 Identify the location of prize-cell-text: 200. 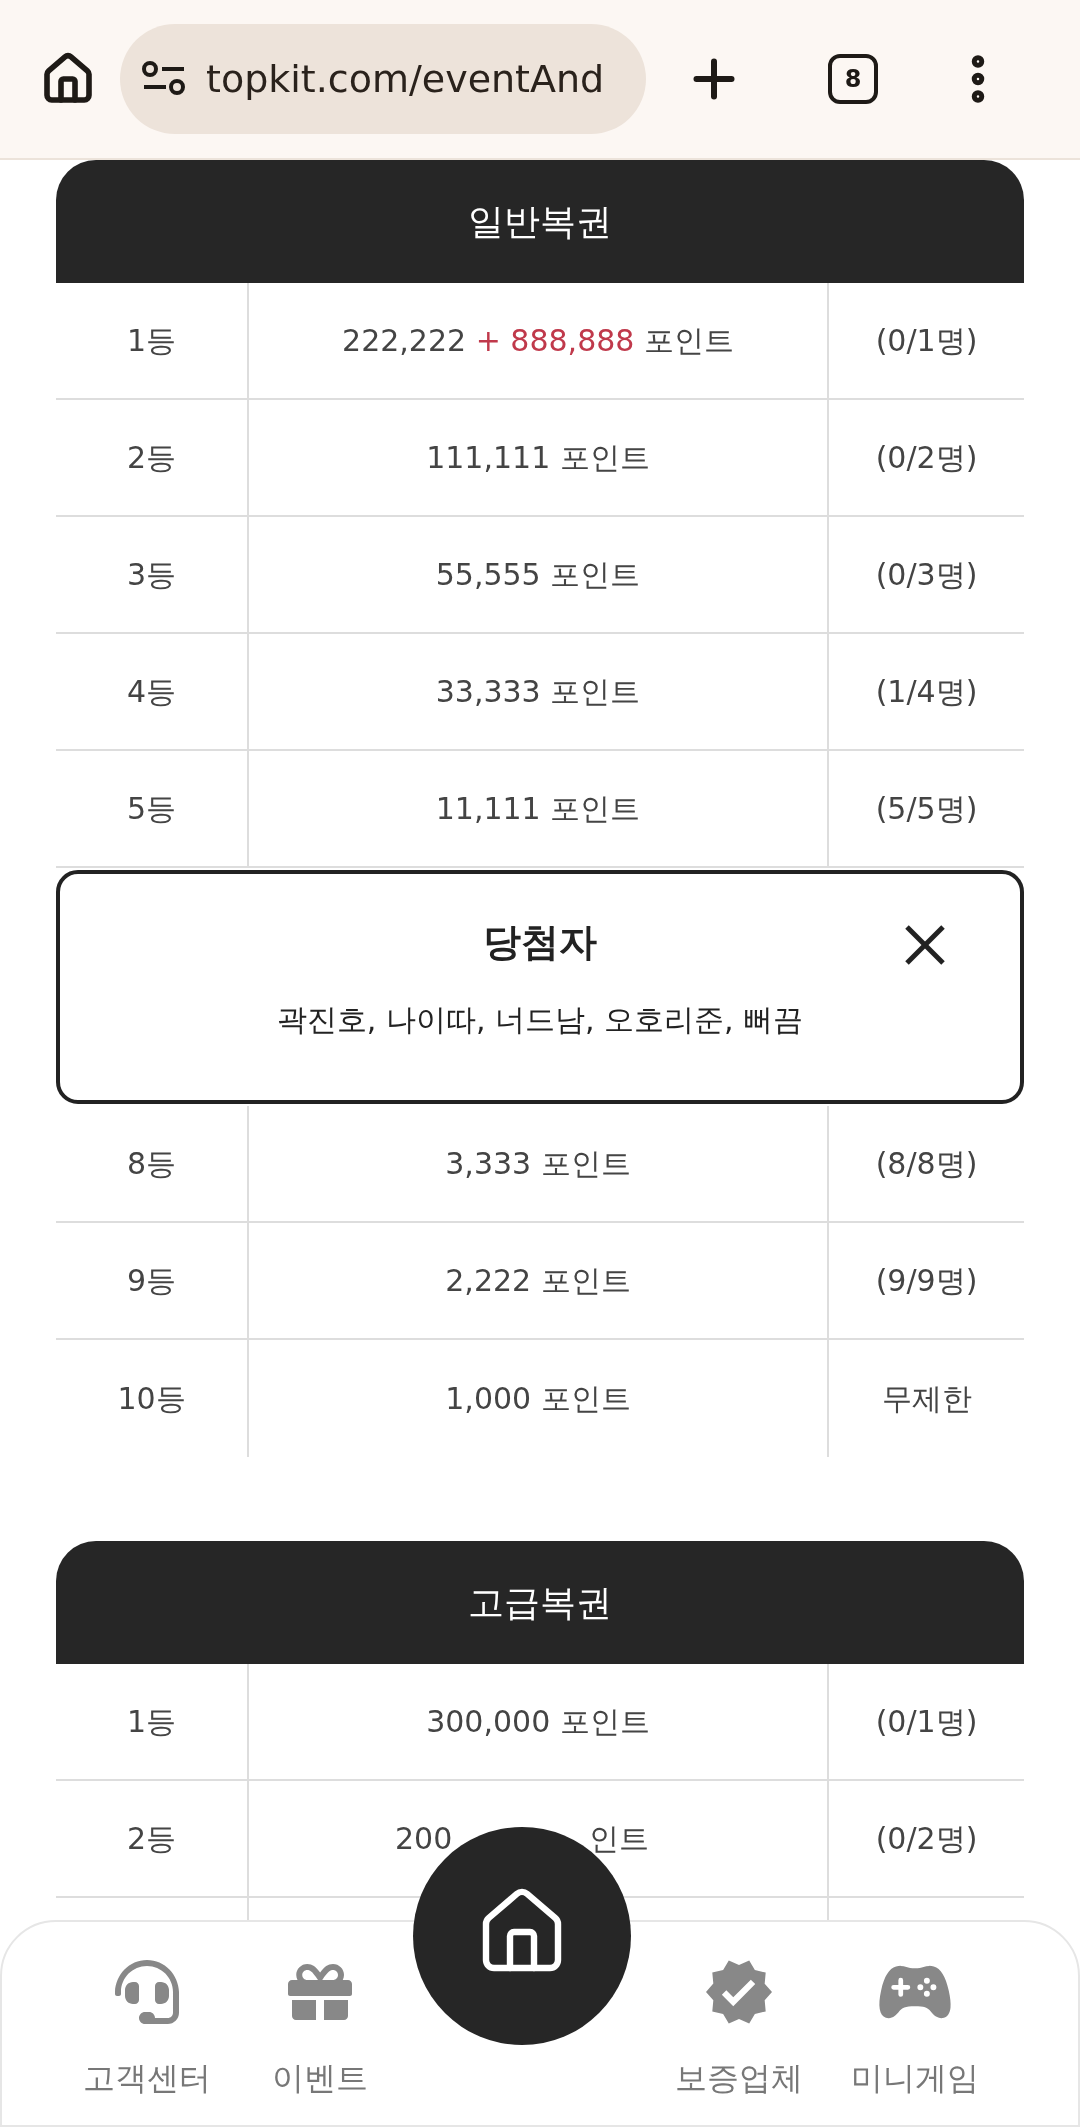
(424, 1839).